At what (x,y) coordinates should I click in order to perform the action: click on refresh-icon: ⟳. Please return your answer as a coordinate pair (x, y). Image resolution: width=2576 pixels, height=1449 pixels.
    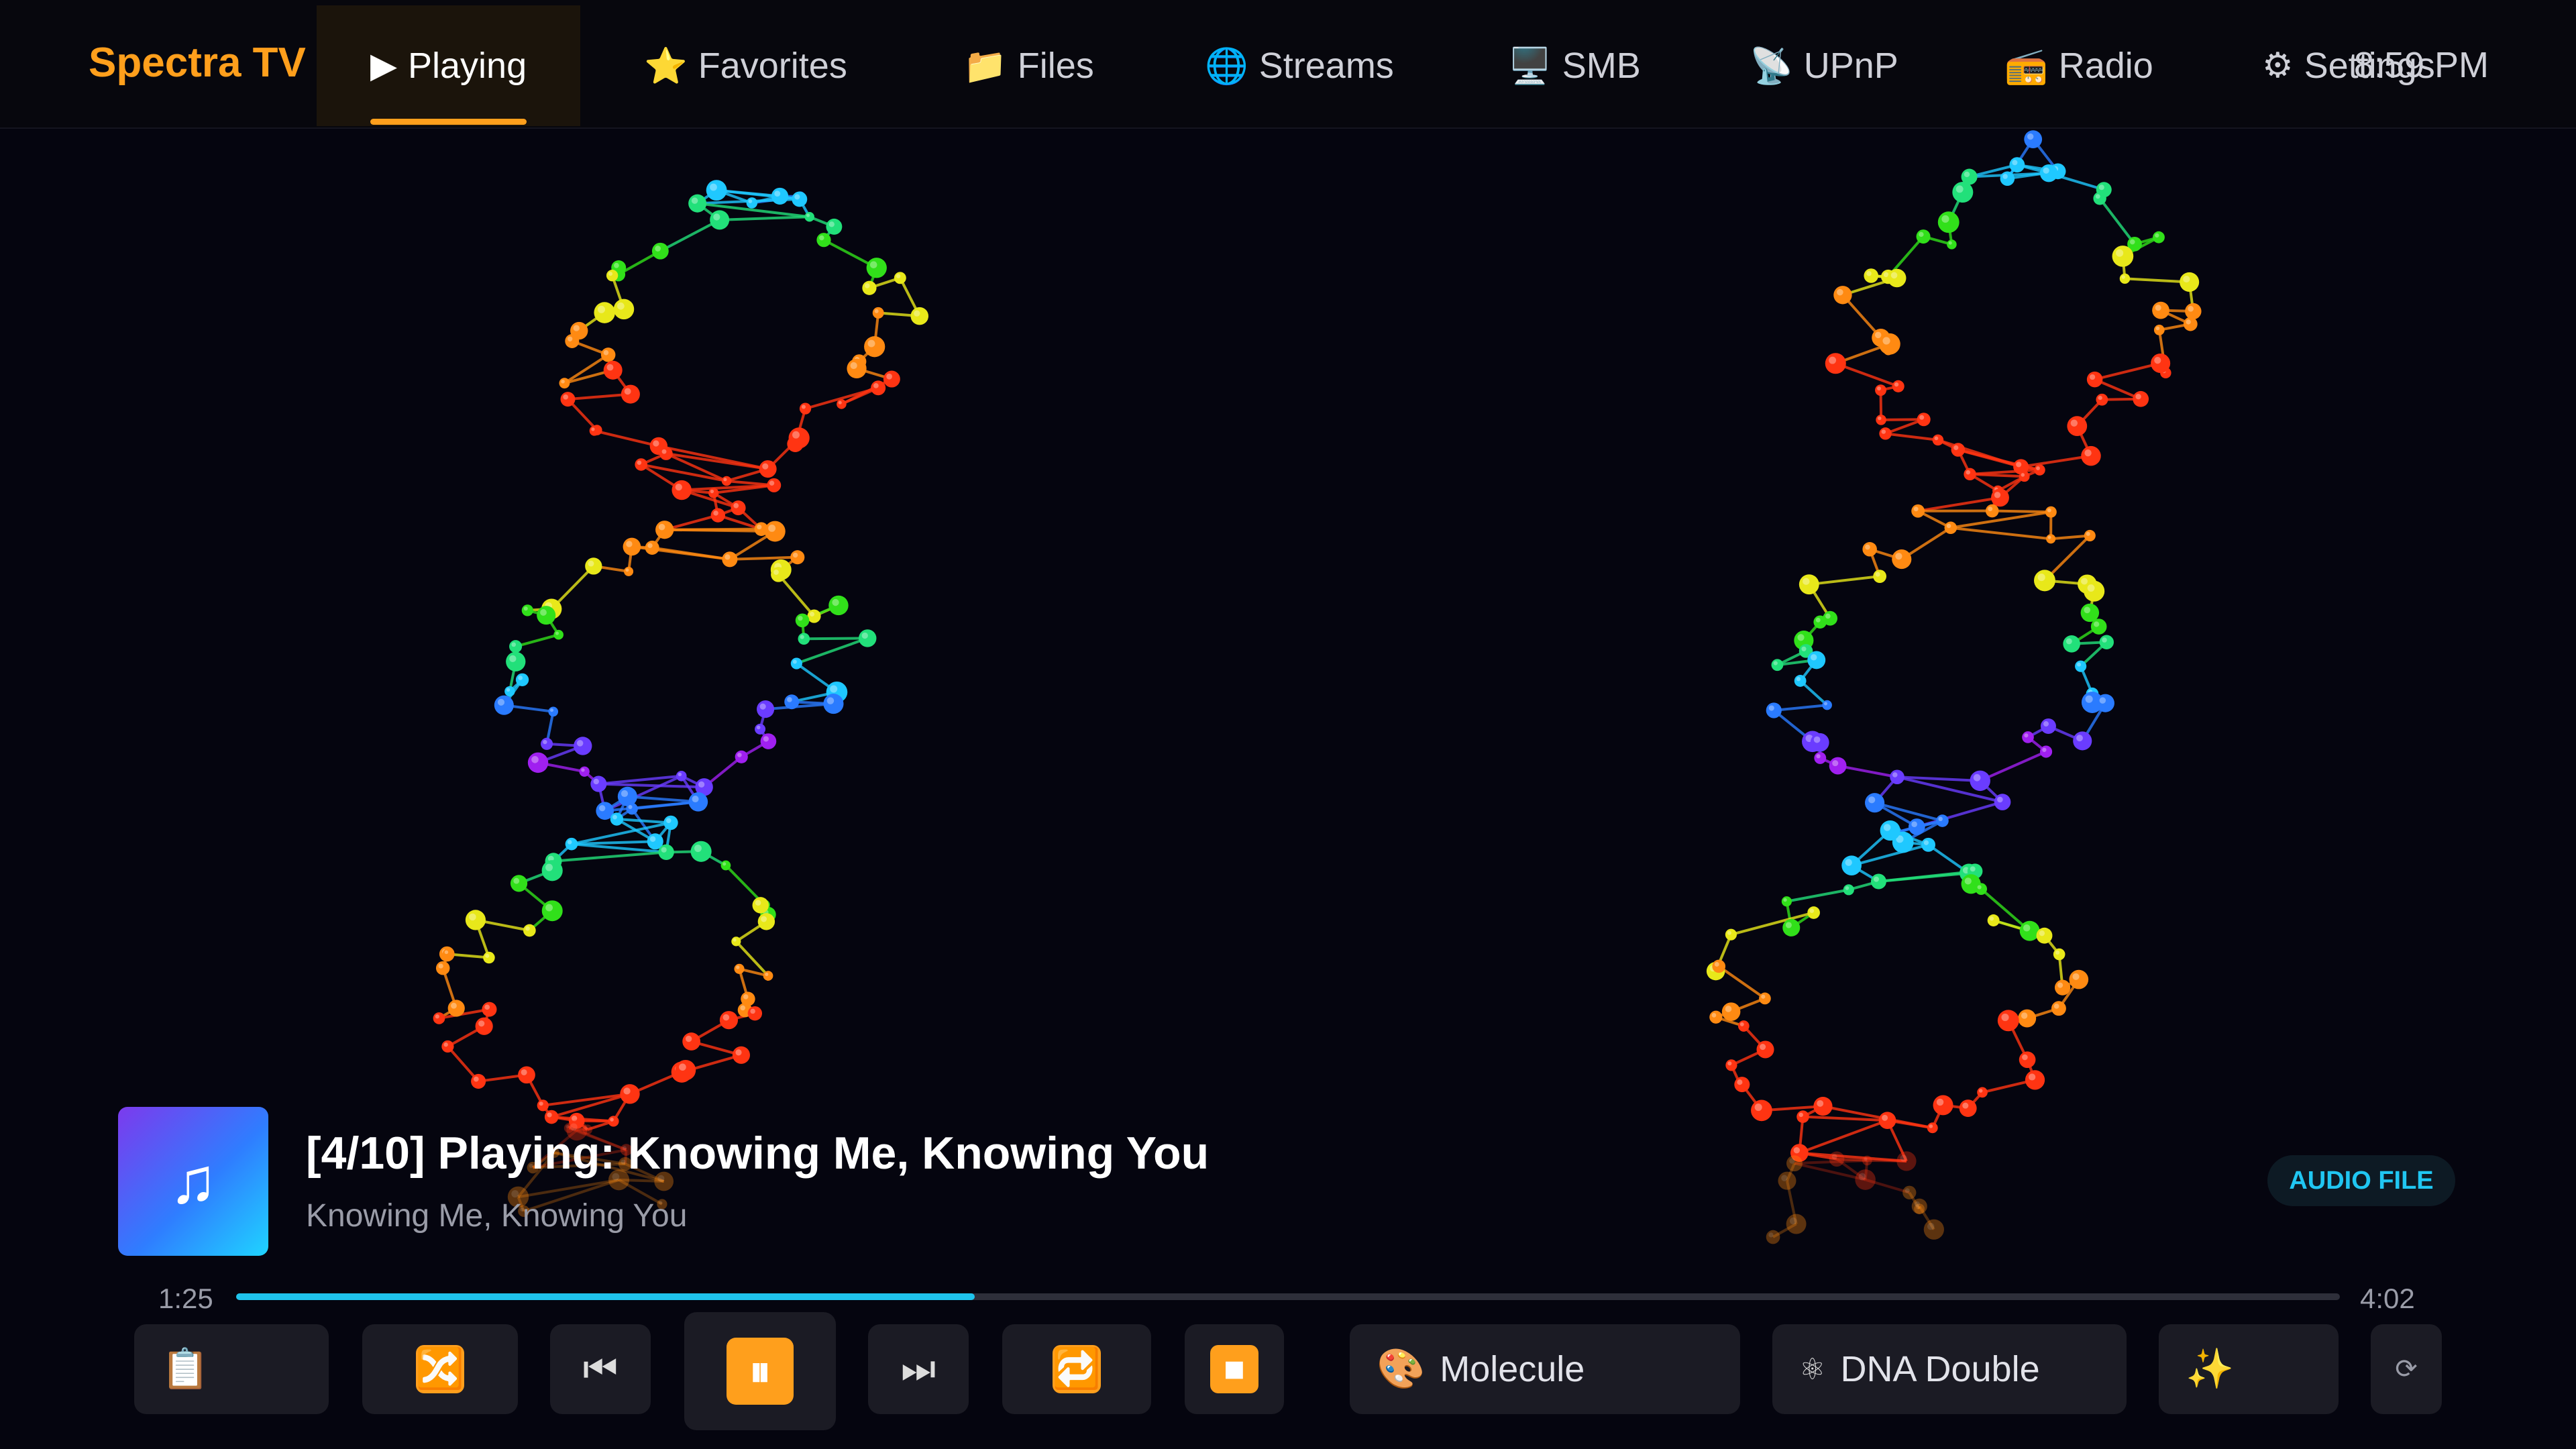
    Looking at the image, I should click on (2406, 1369).